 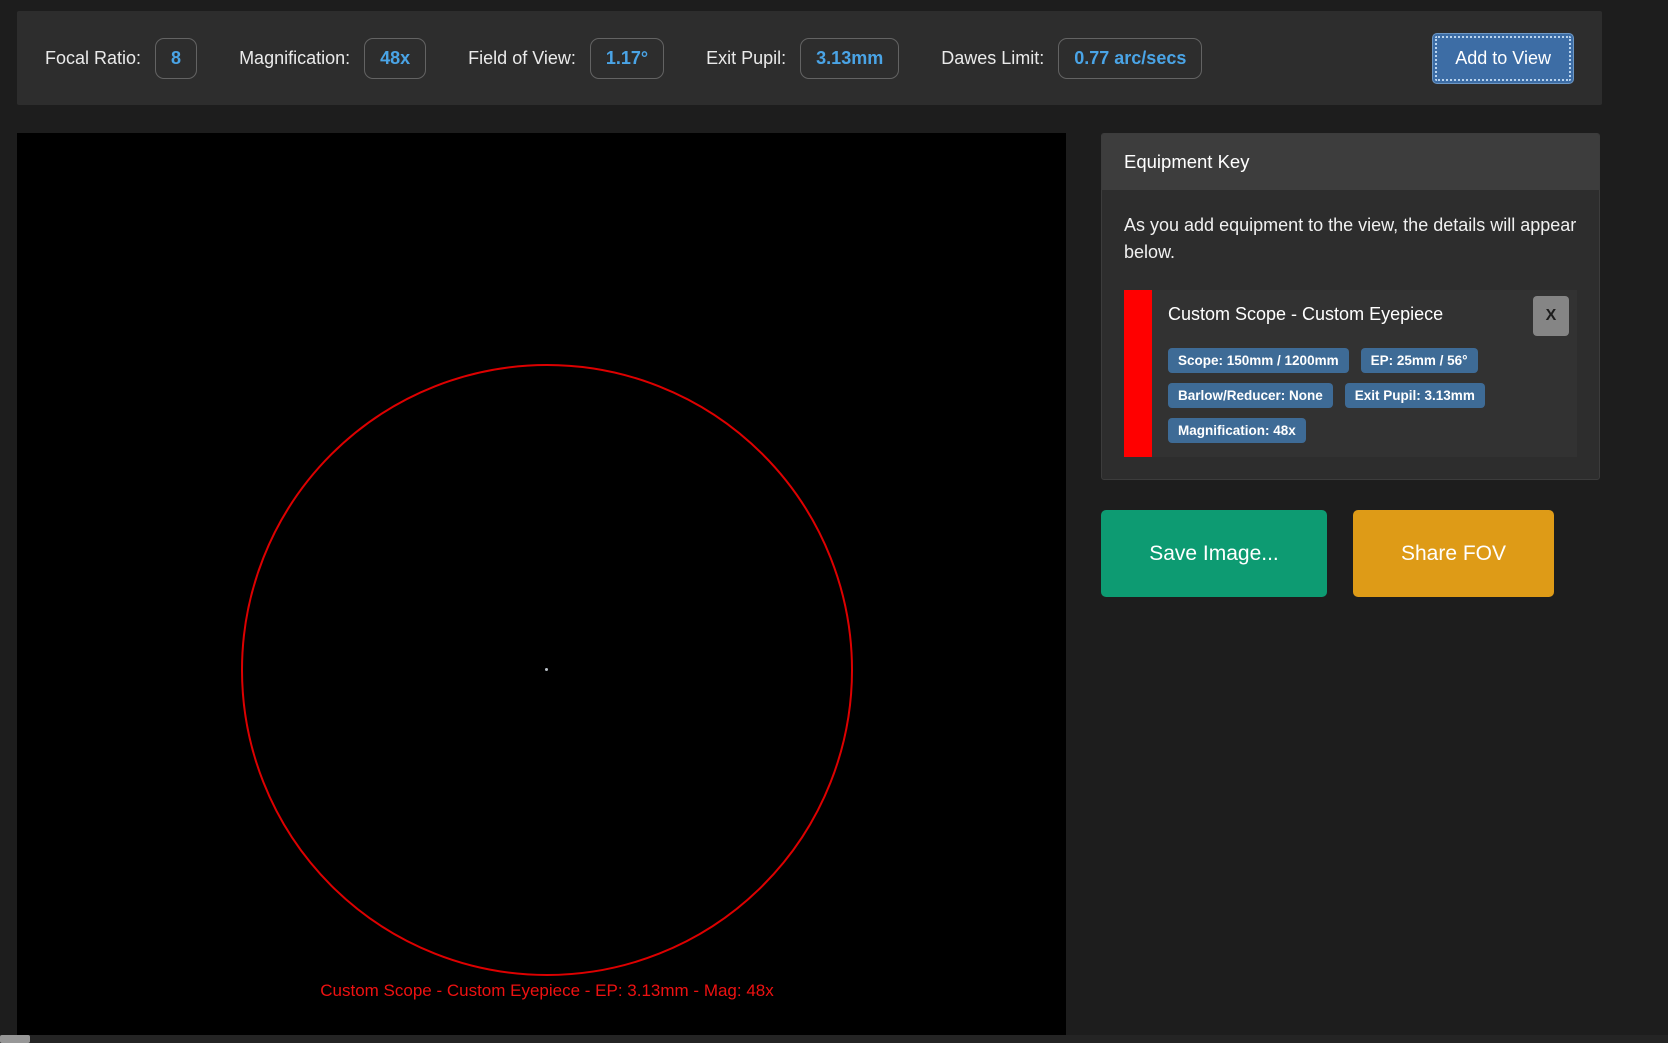 What do you see at coordinates (1130, 58) in the screenshot?
I see `stat-value-dawes-limit: 0.77 arc/secs` at bounding box center [1130, 58].